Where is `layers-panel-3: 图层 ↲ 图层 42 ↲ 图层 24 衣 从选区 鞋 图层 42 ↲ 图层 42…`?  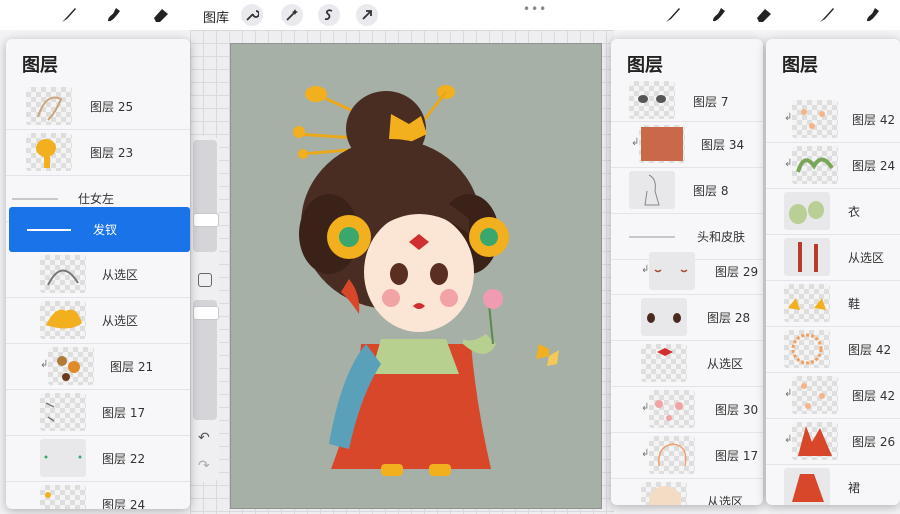 layers-panel-3: 图层 ↲ 图层 42 ↲ 图层 24 衣 从选区 鞋 图层 42 ↲ 图层 42… is located at coordinates (833, 272).